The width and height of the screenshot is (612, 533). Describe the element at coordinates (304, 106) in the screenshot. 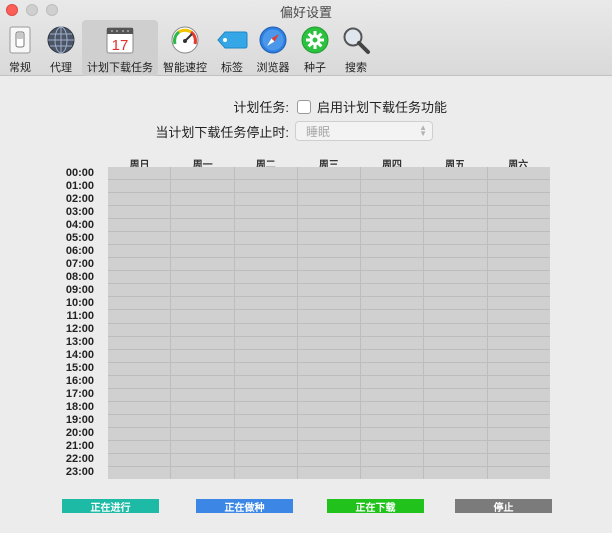

I see `enable-schedule-checkbox` at that location.